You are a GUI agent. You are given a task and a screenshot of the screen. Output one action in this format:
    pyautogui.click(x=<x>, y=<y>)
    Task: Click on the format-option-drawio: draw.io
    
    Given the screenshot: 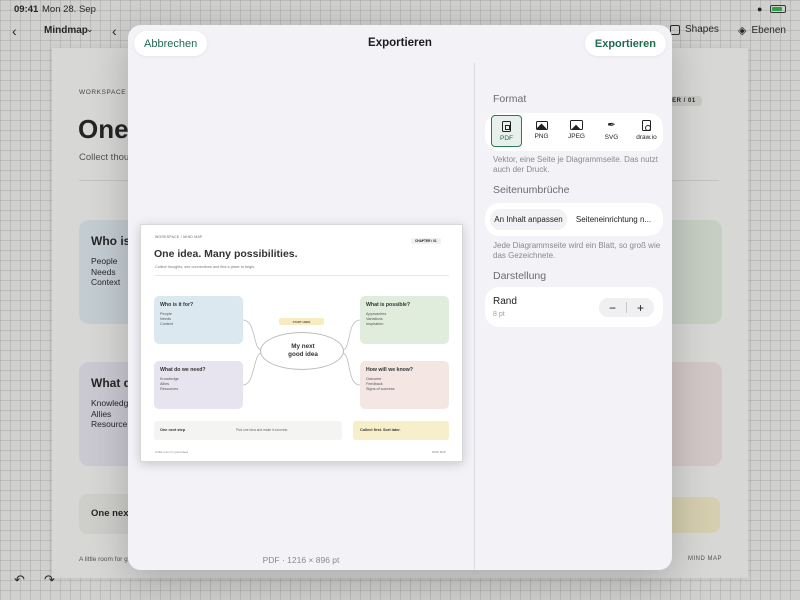 What is the action you would take?
    pyautogui.click(x=646, y=131)
    